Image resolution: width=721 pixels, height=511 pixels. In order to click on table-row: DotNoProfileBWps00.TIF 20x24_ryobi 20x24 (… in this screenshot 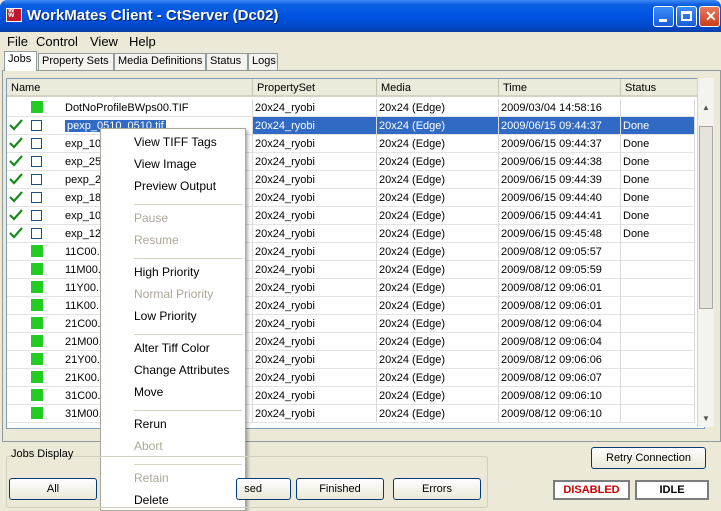, I will do `click(351, 108)`.